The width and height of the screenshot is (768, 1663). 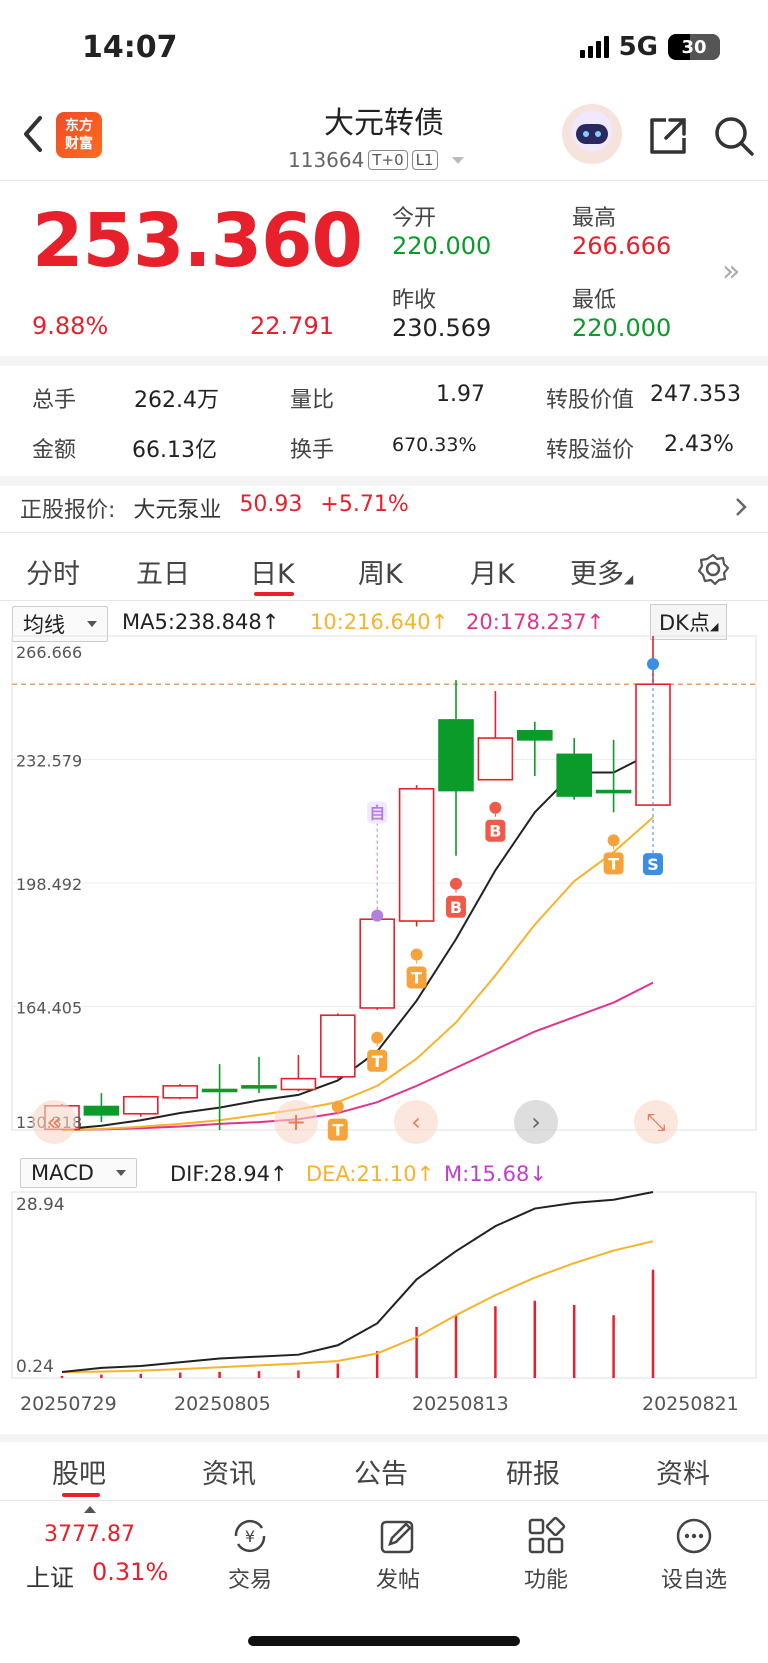 I want to click on tab-news: 资讯, so click(x=229, y=1471).